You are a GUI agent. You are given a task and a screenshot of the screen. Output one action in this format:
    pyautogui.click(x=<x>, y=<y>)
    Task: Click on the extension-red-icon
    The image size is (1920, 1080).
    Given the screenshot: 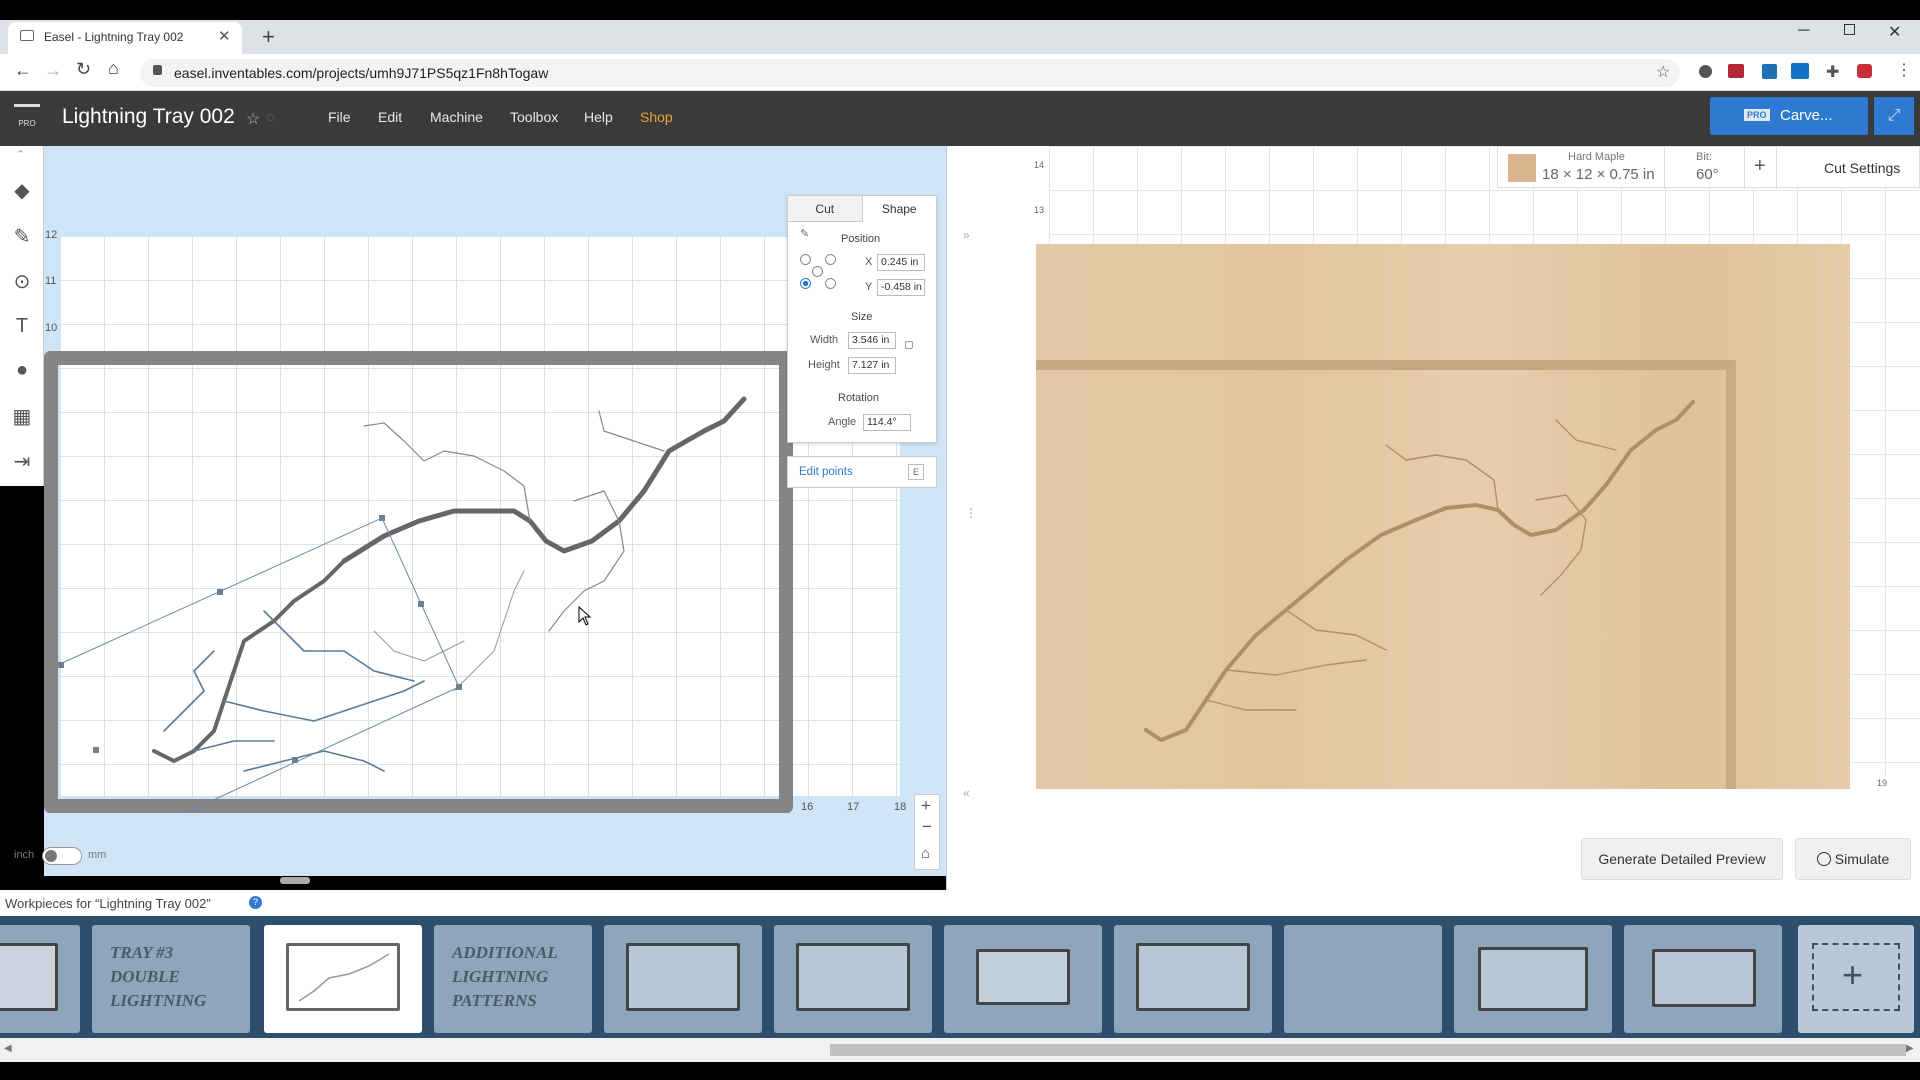 What is the action you would take?
    pyautogui.click(x=1736, y=71)
    